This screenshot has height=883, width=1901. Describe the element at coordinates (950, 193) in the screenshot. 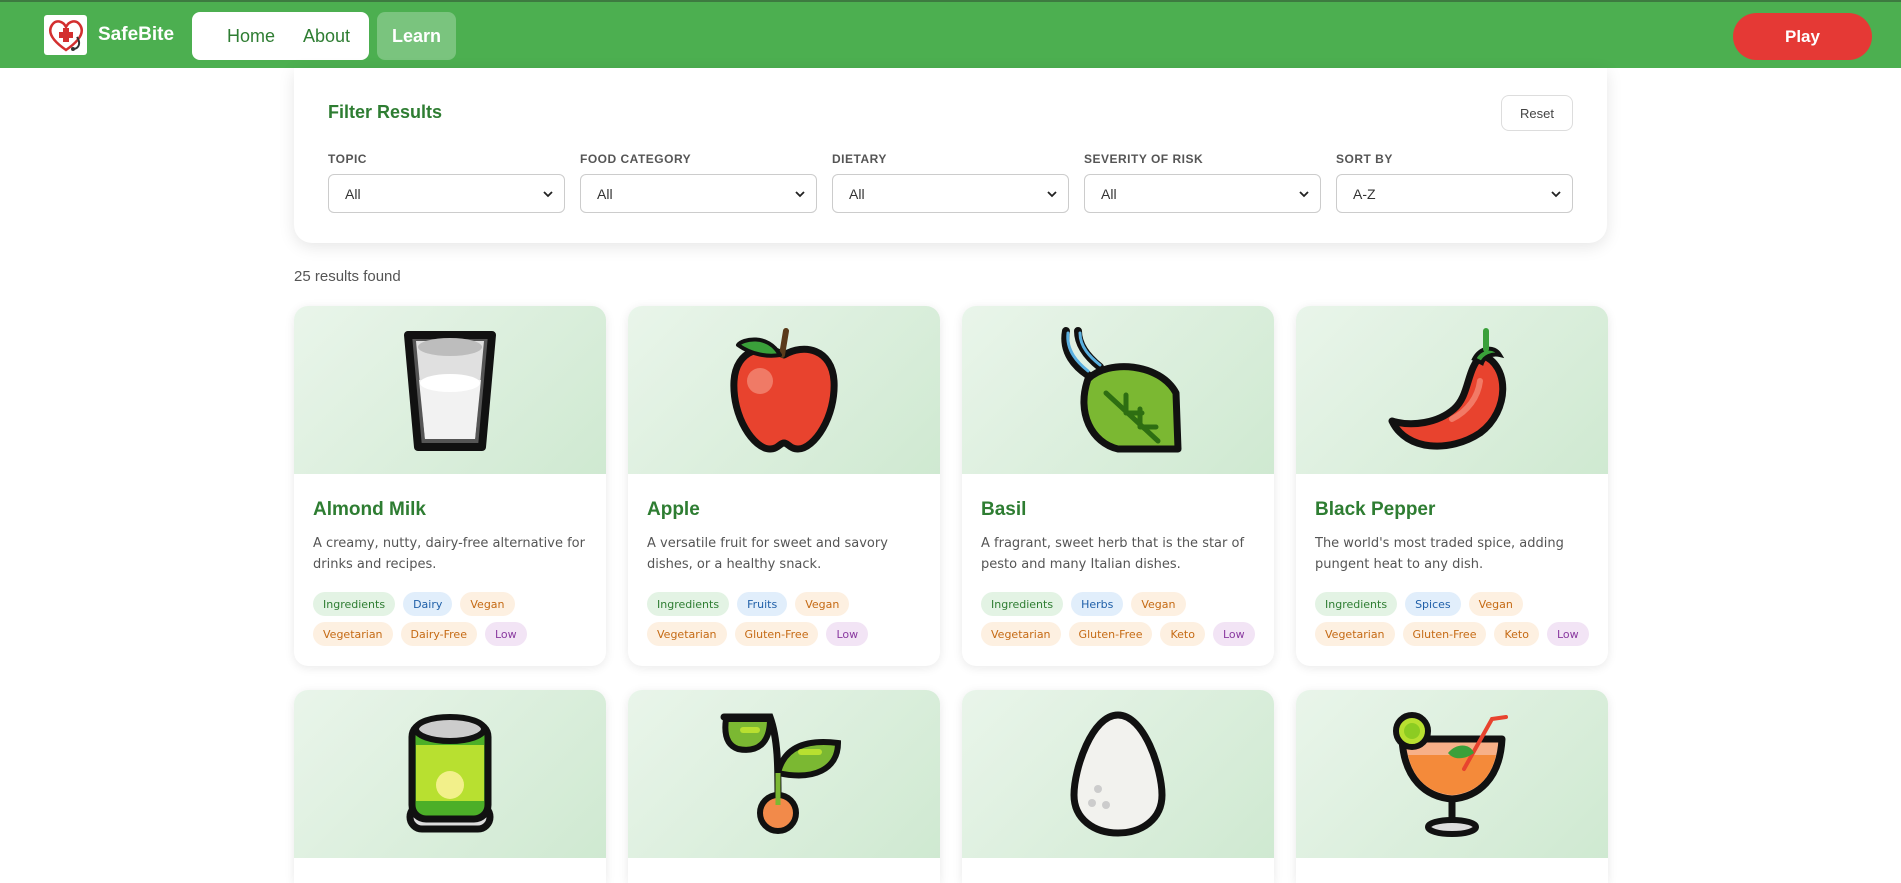

I see `dietary-select: All` at that location.